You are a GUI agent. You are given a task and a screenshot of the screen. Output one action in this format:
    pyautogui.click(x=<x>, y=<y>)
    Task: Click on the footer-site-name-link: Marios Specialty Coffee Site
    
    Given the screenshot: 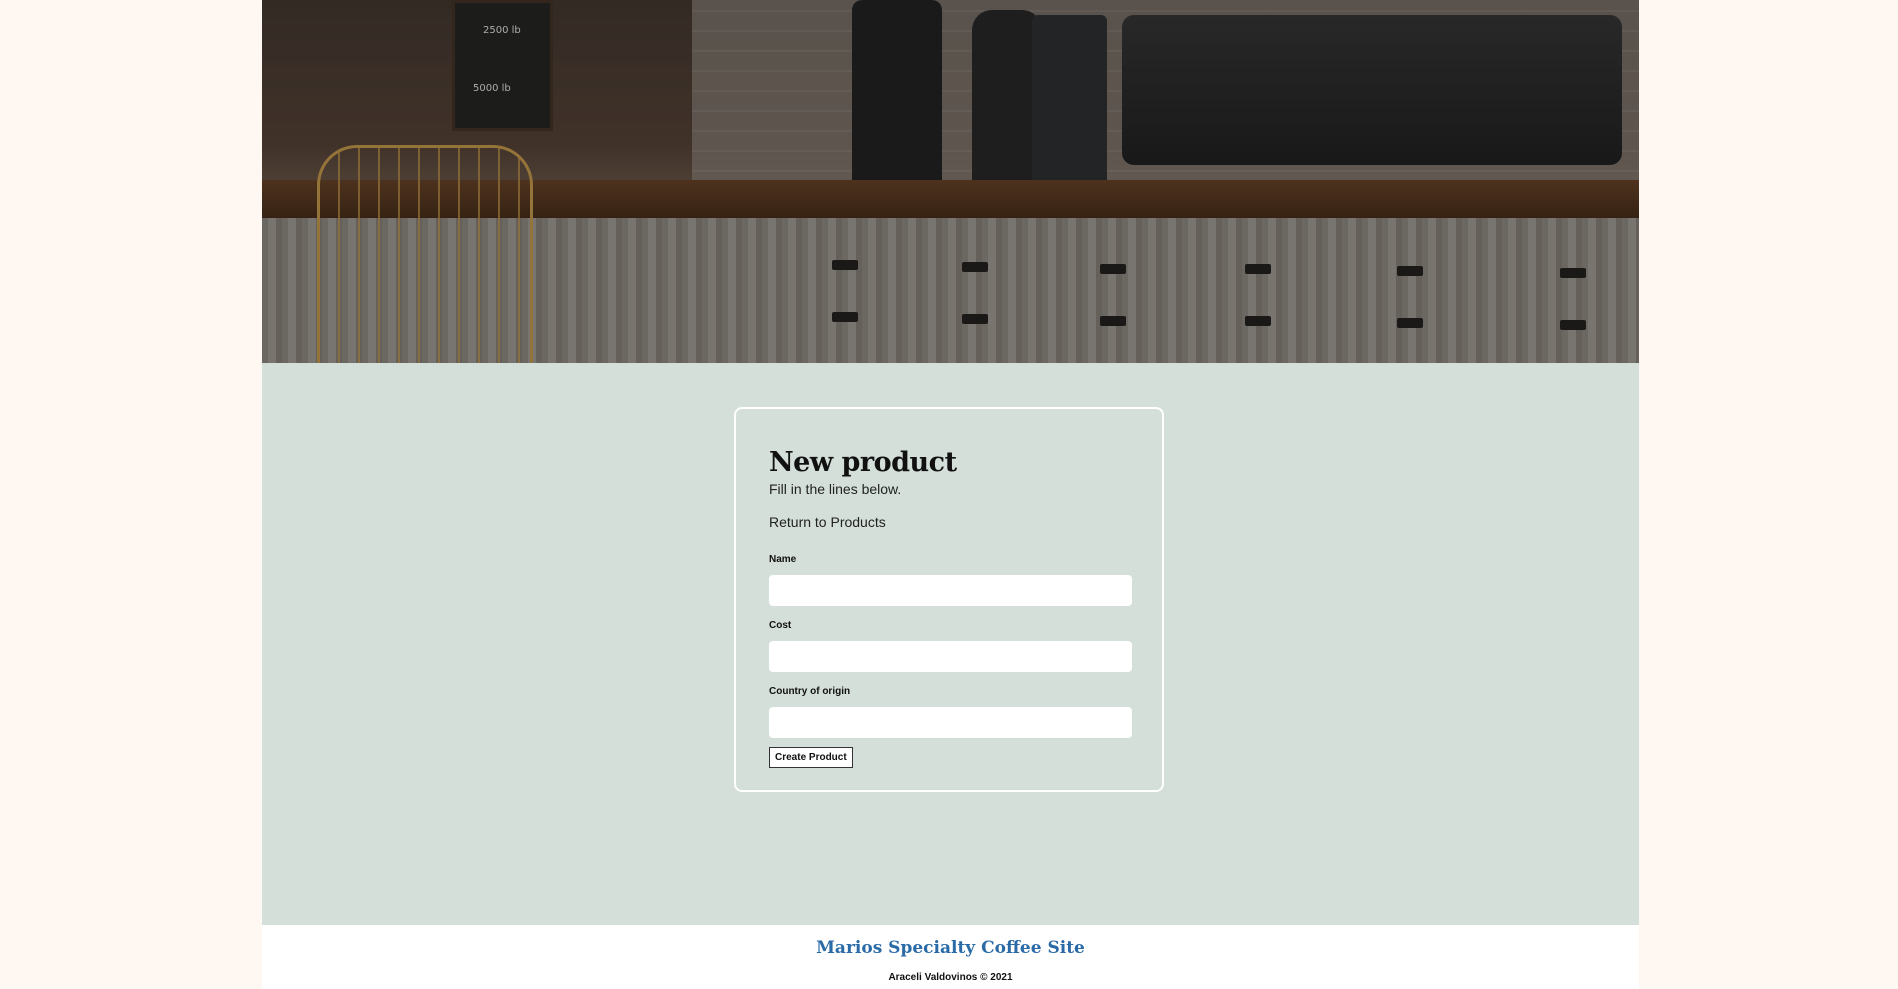 What is the action you would take?
    pyautogui.click(x=950, y=948)
    